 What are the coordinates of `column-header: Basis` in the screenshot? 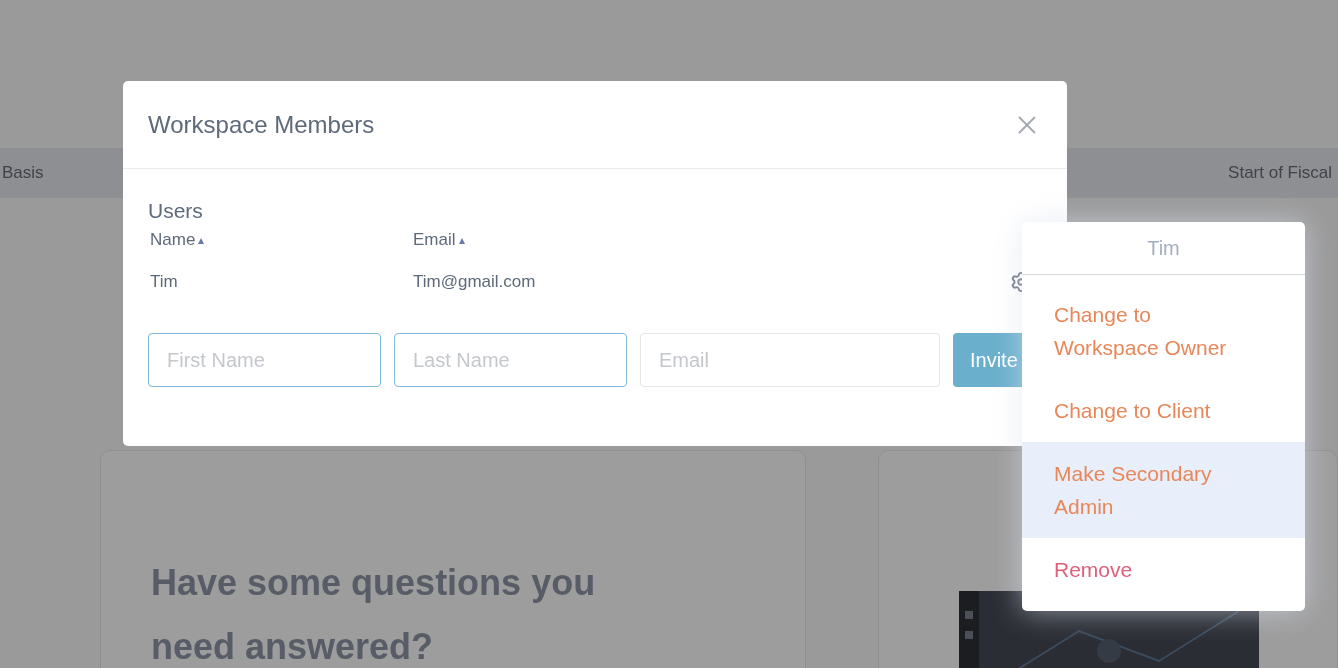 It's located at (23, 173).